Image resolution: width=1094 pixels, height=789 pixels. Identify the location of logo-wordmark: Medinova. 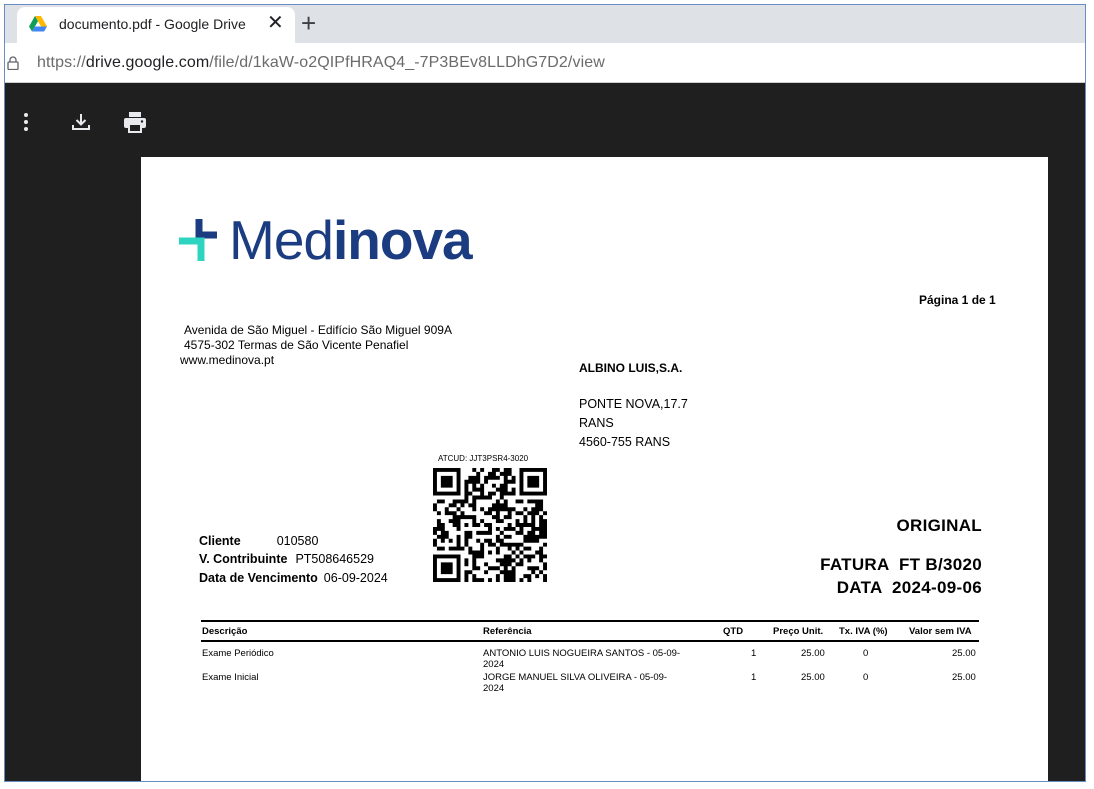
(351, 240).